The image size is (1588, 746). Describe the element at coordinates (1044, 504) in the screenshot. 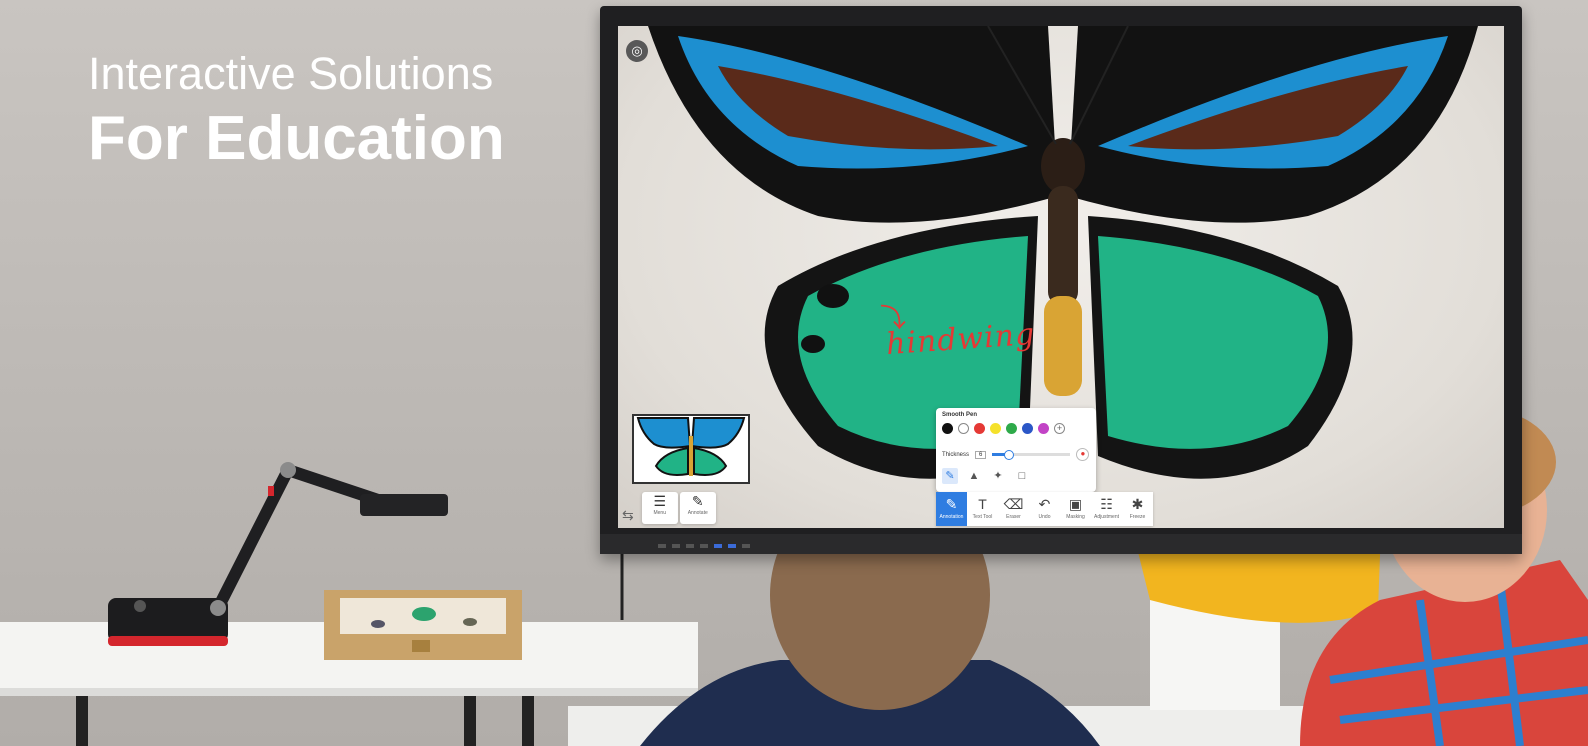

I see `undo-icon: ↶` at that location.